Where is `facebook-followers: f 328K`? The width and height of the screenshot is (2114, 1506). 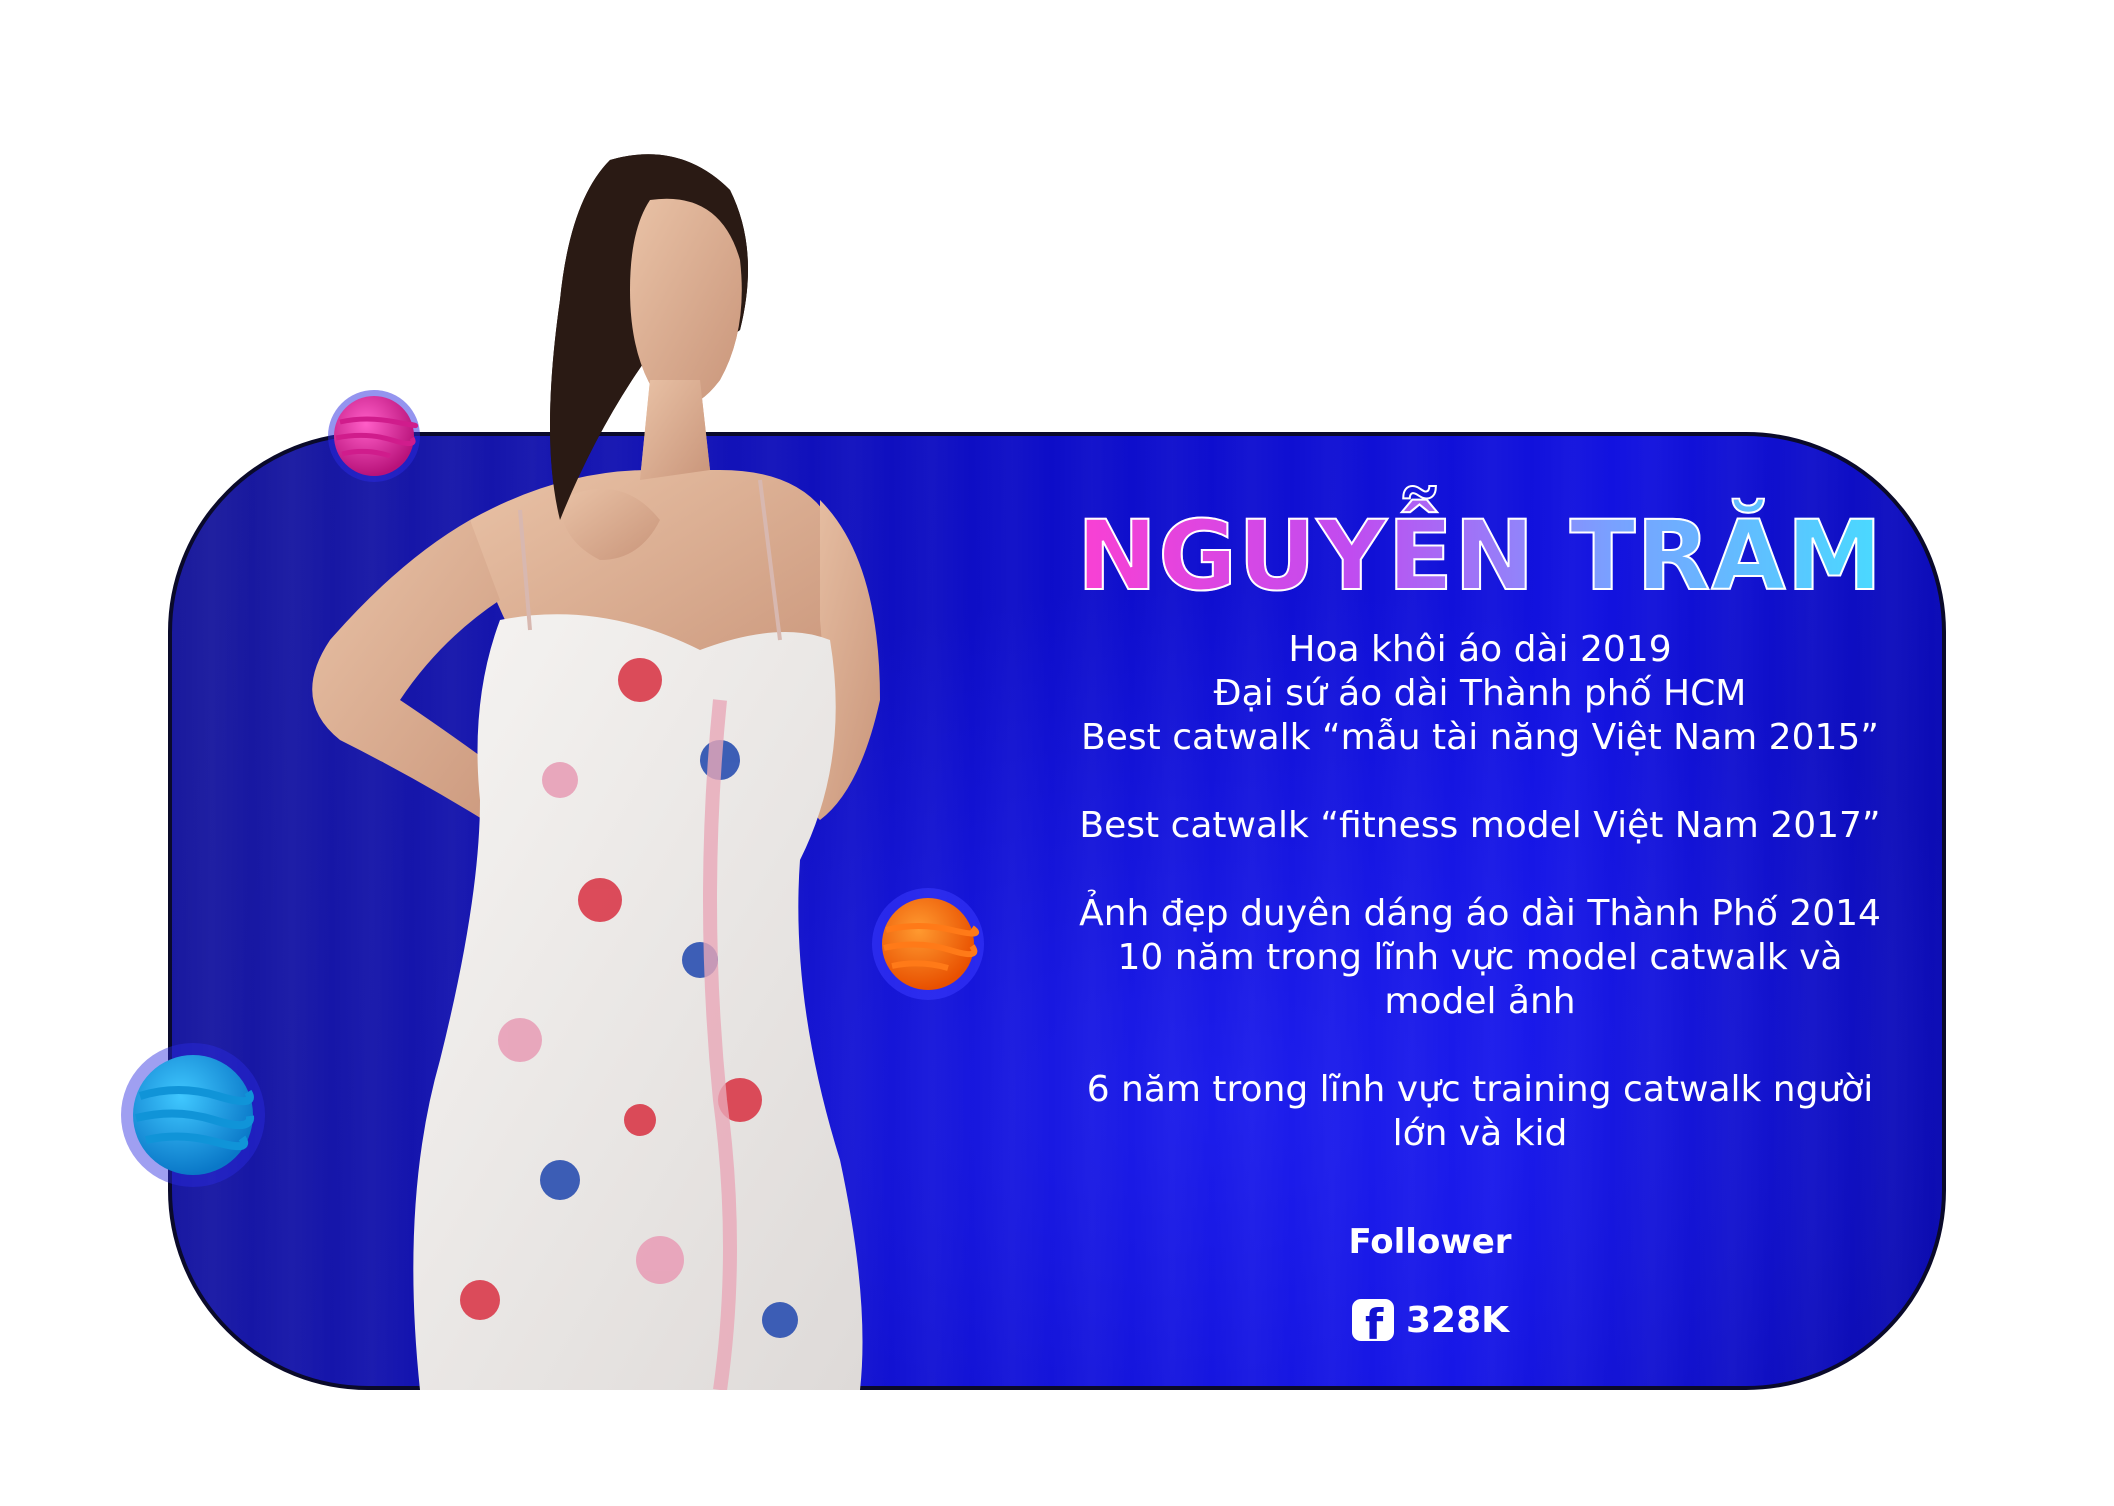
facebook-followers: f 328K is located at coordinates (1431, 1322).